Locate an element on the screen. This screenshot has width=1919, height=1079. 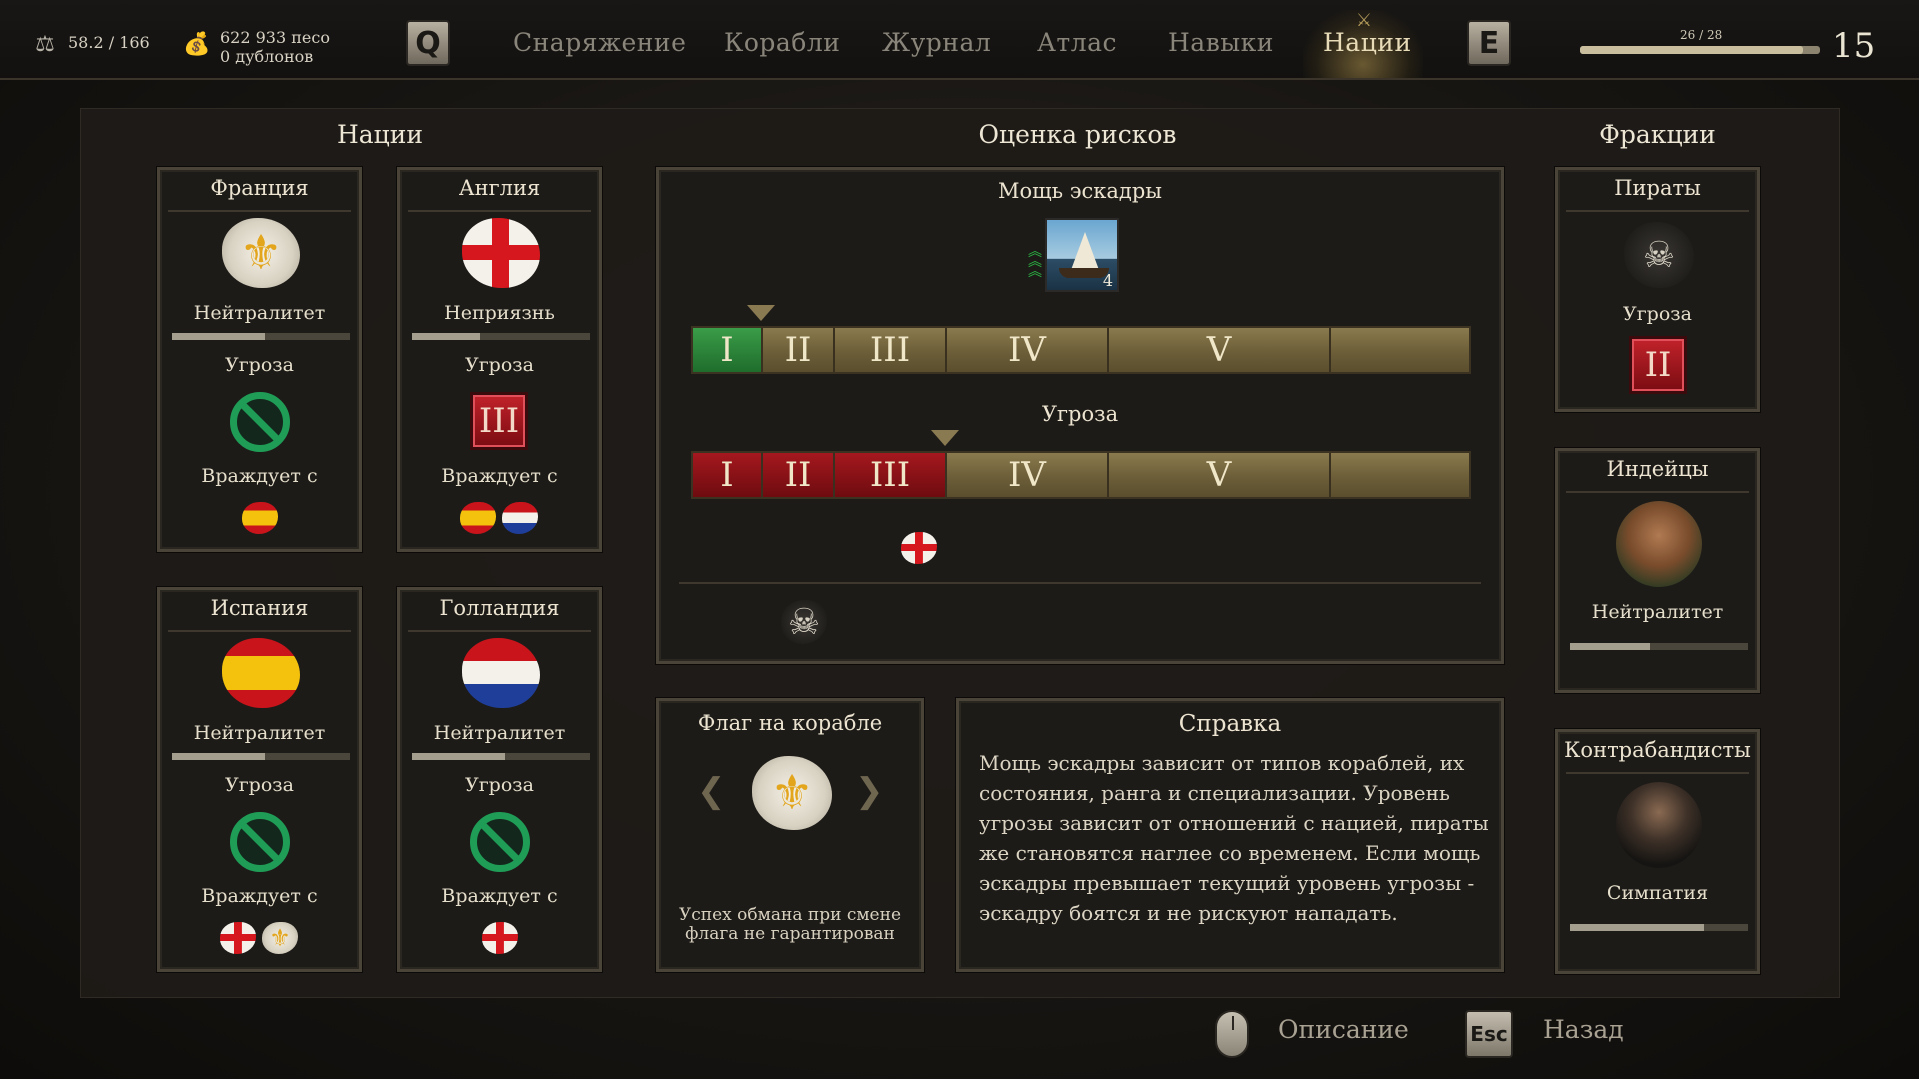
pesos-value: 622 933 песо is located at coordinates (275, 37).